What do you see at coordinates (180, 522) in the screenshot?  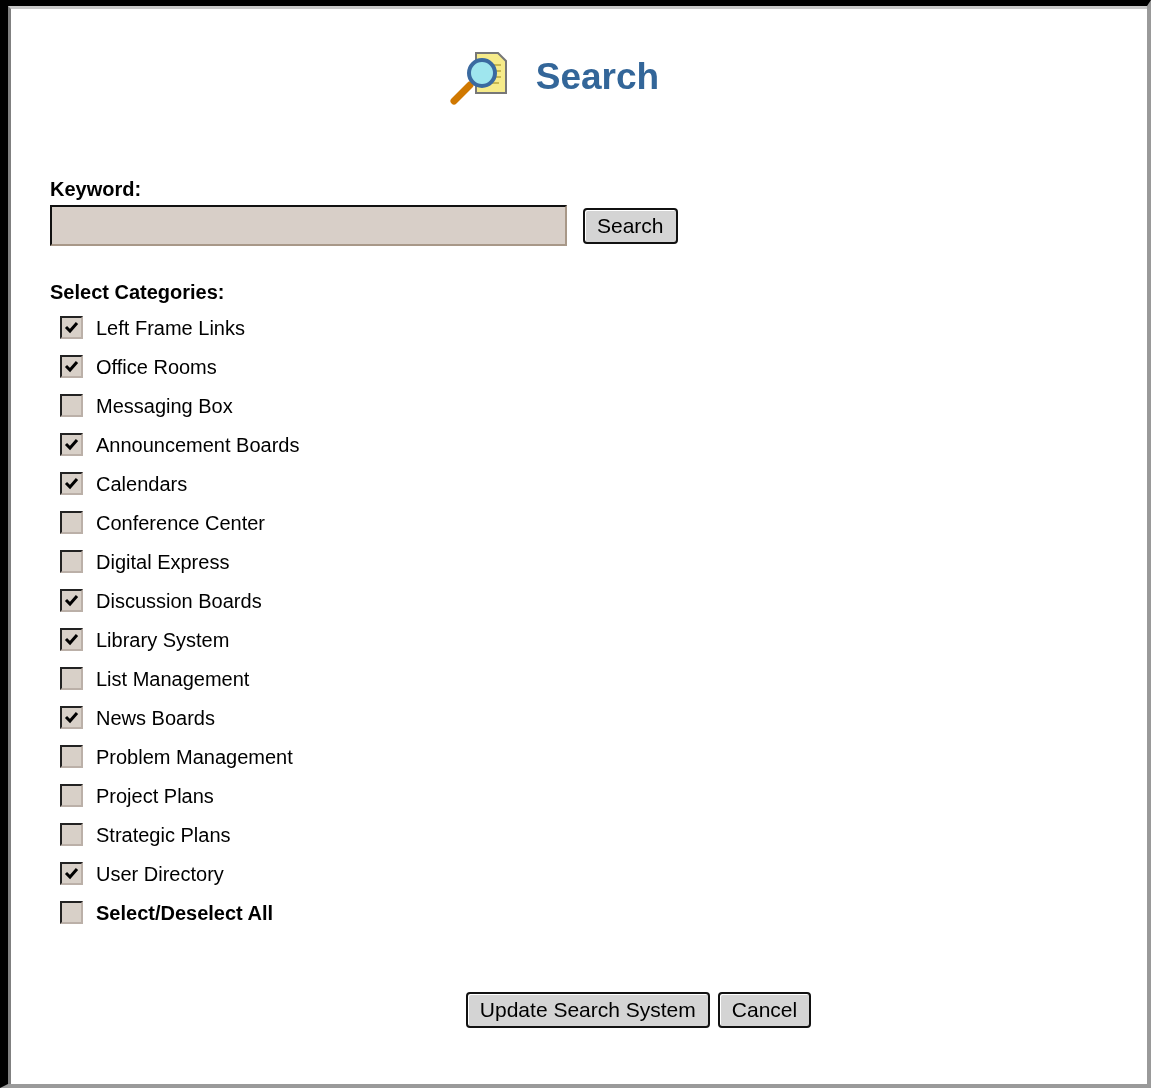 I see `checkbox-label: Conference Center` at bounding box center [180, 522].